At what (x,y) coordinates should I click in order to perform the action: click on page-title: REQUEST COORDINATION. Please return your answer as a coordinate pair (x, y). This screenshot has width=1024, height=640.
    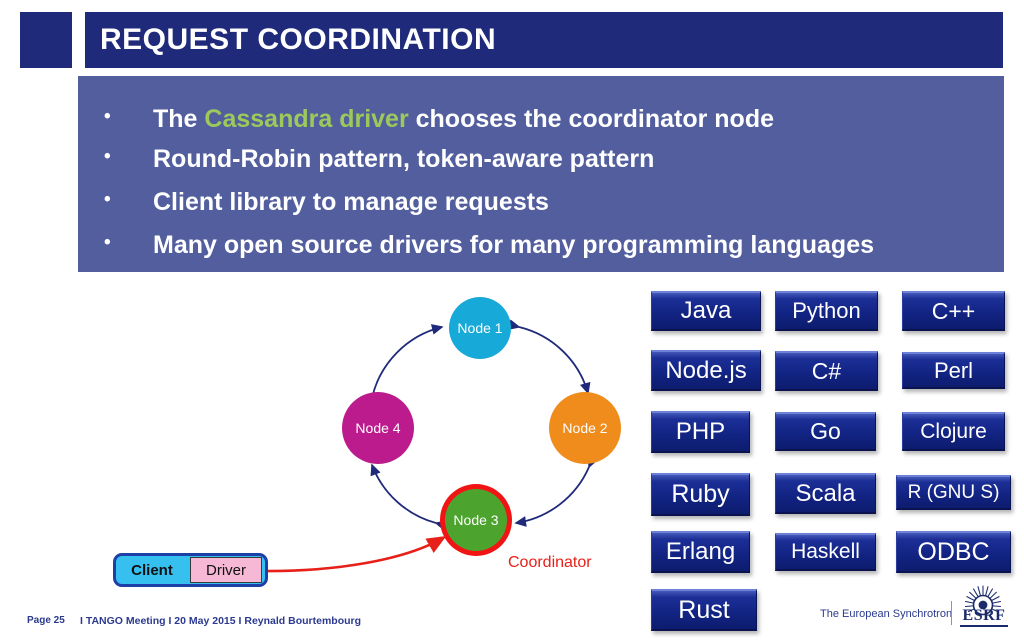
    Looking at the image, I should click on (298, 39).